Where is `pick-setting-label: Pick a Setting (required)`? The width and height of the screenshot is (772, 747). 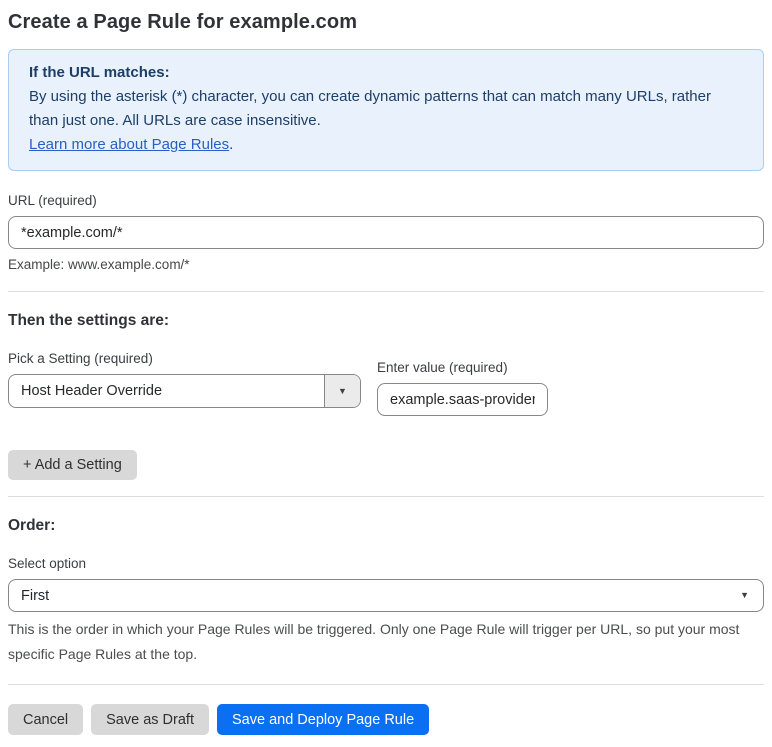 pick-setting-label: Pick a Setting (required) is located at coordinates (80, 358).